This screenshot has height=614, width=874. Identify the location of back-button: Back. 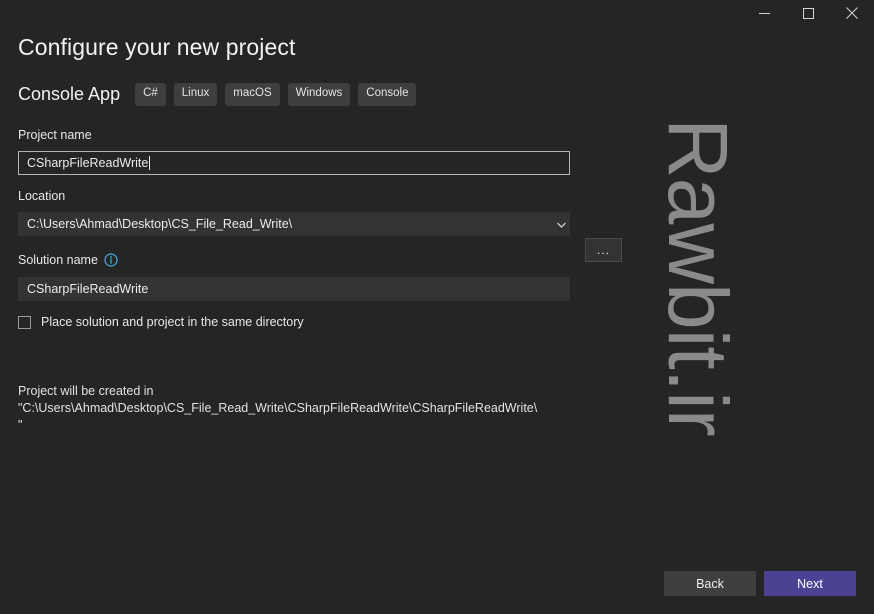
(710, 583).